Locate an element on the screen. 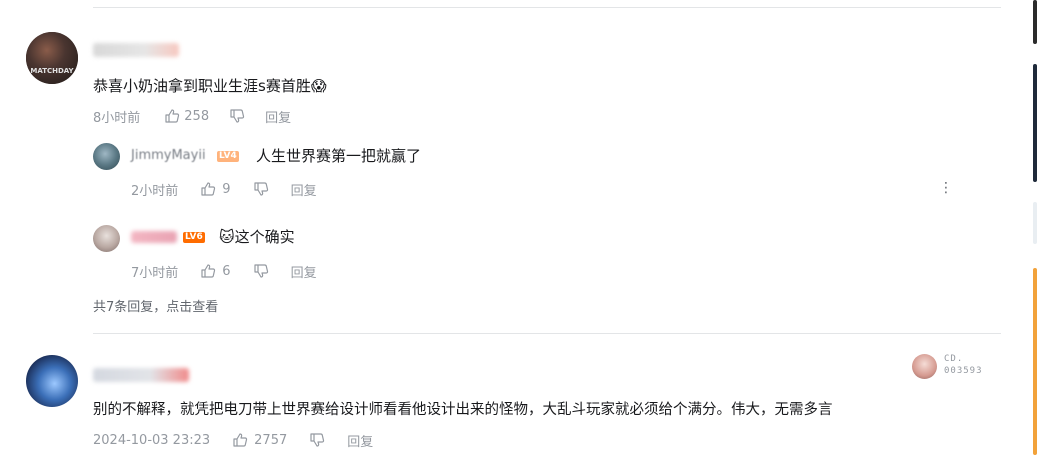  shocked-emoji-icon: 😱 is located at coordinates (318, 86).